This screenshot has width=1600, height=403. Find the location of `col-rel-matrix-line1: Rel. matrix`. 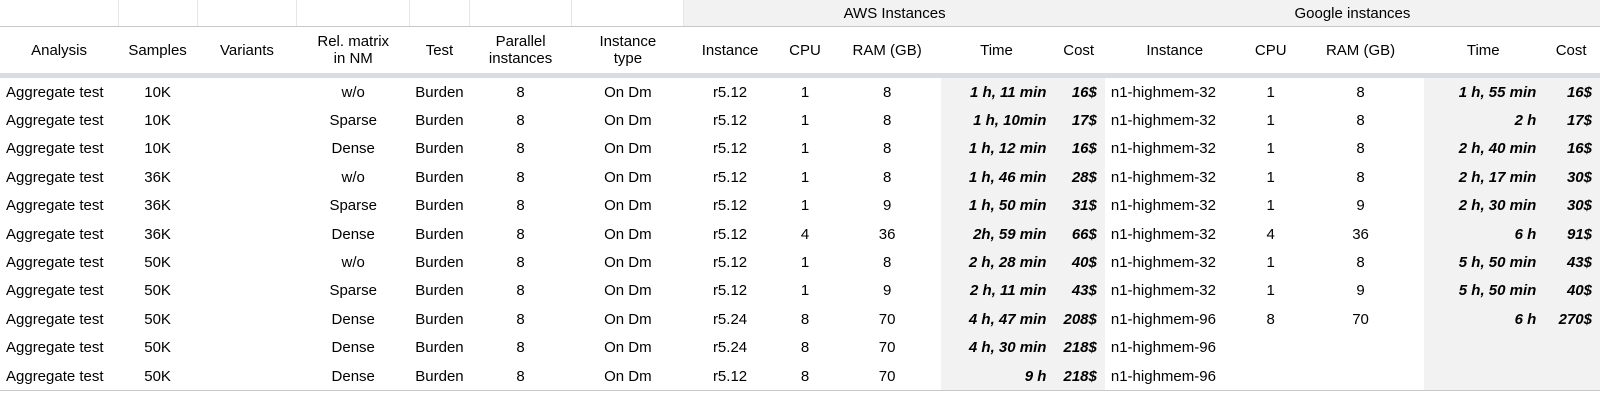

col-rel-matrix-line1: Rel. matrix is located at coordinates (353, 41).